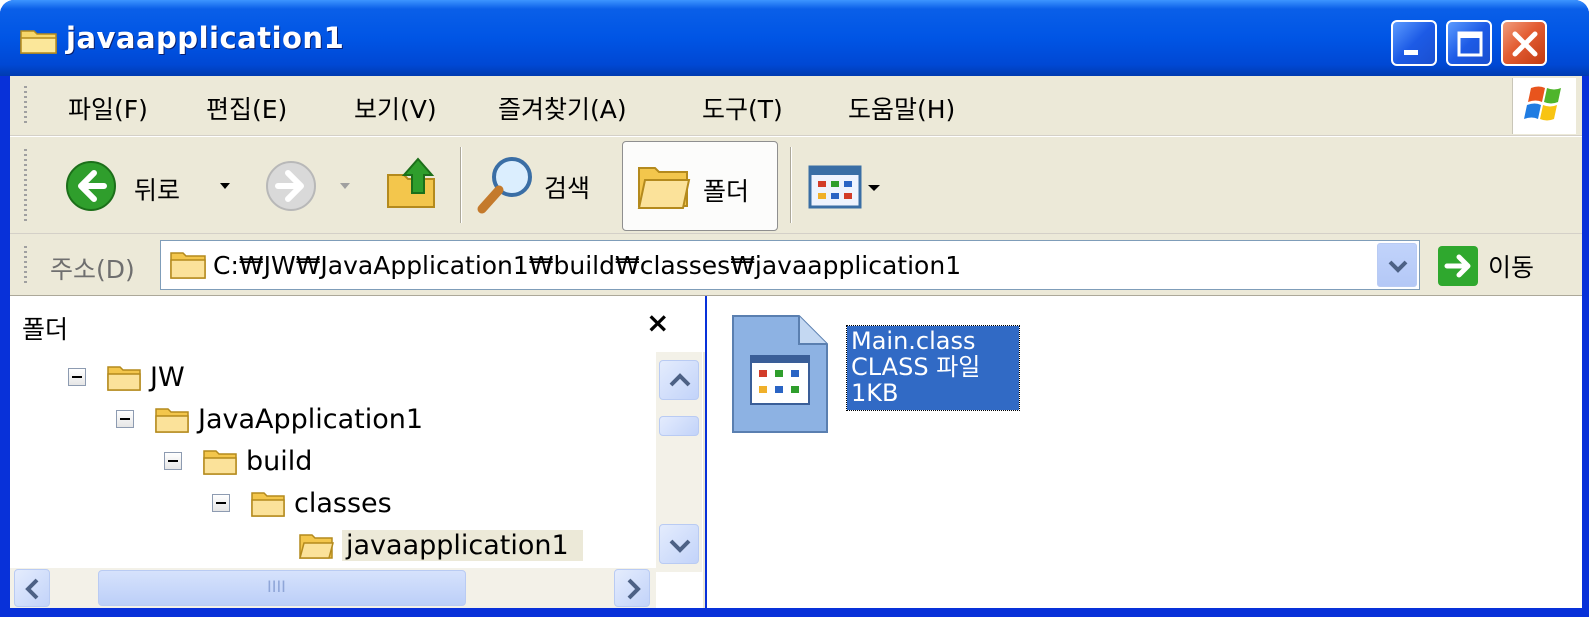 The height and width of the screenshot is (617, 1589). I want to click on tree-item-classes: classes, so click(330, 504).